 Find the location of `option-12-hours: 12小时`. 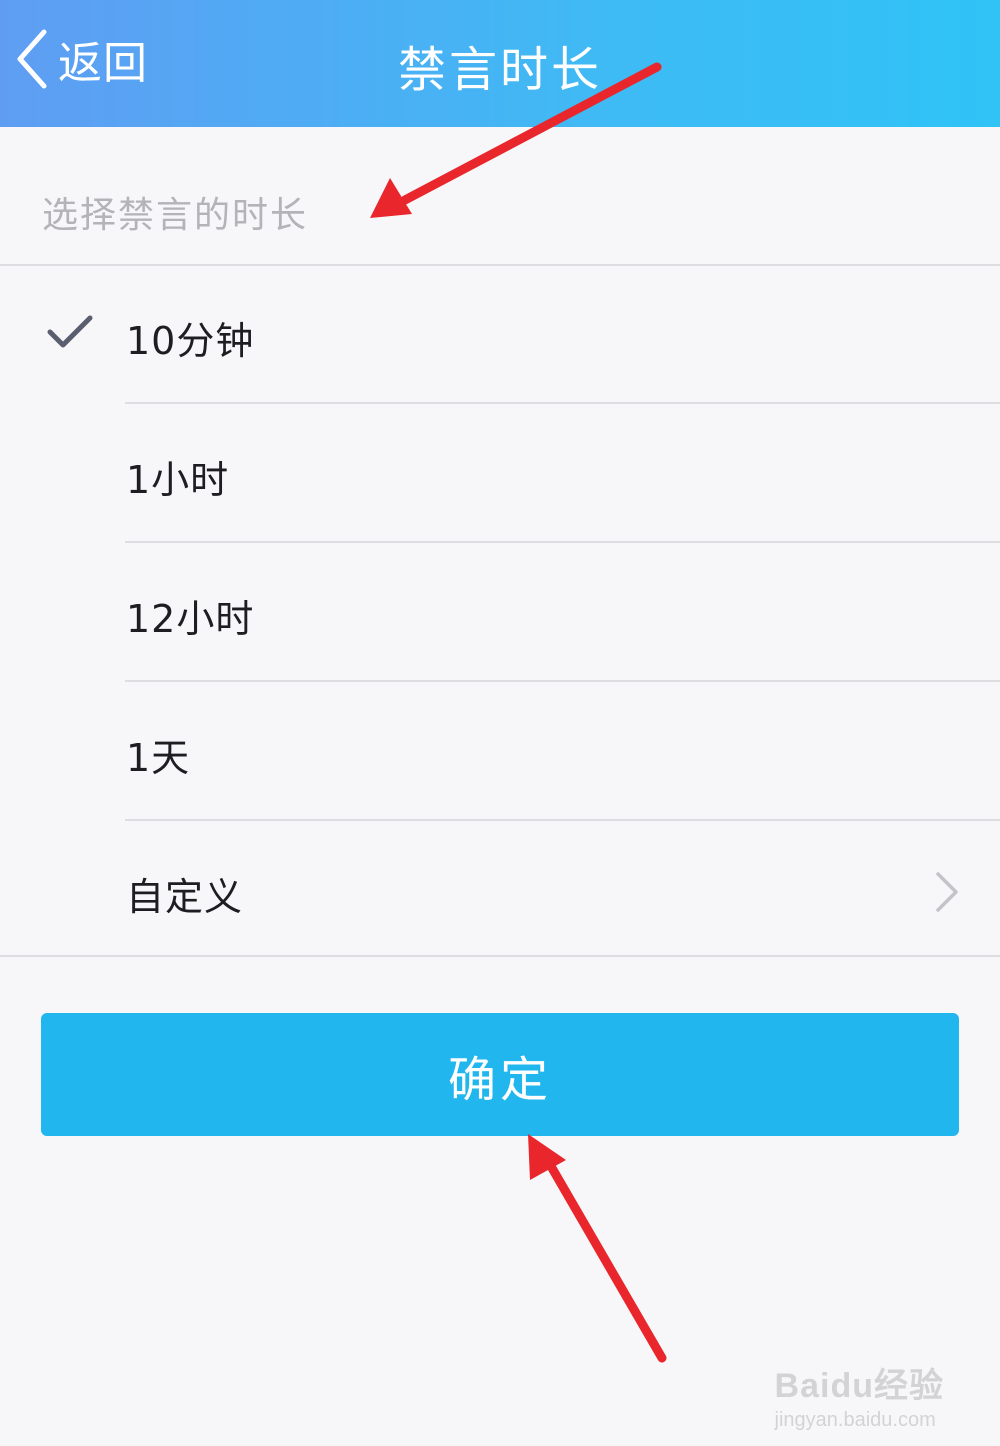

option-12-hours: 12小时 is located at coordinates (500, 613).